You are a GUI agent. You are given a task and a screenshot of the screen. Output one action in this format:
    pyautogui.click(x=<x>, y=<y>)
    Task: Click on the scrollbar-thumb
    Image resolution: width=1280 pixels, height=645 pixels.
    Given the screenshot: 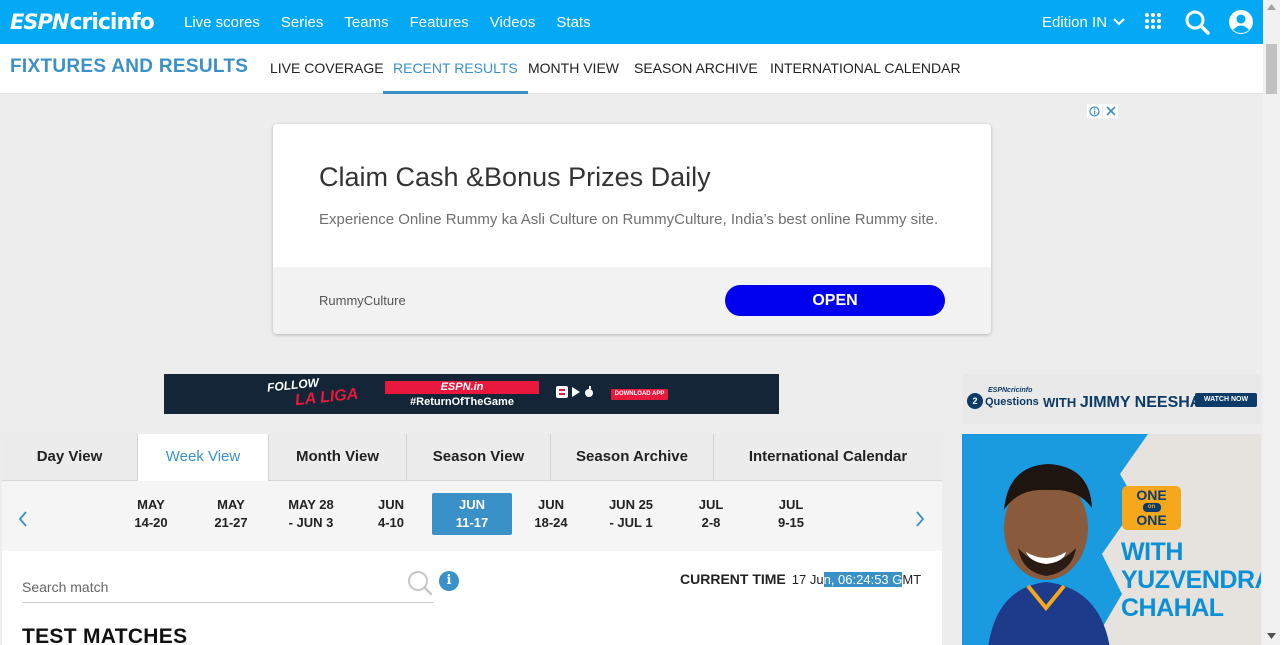 What is the action you would take?
    pyautogui.click(x=1271, y=69)
    